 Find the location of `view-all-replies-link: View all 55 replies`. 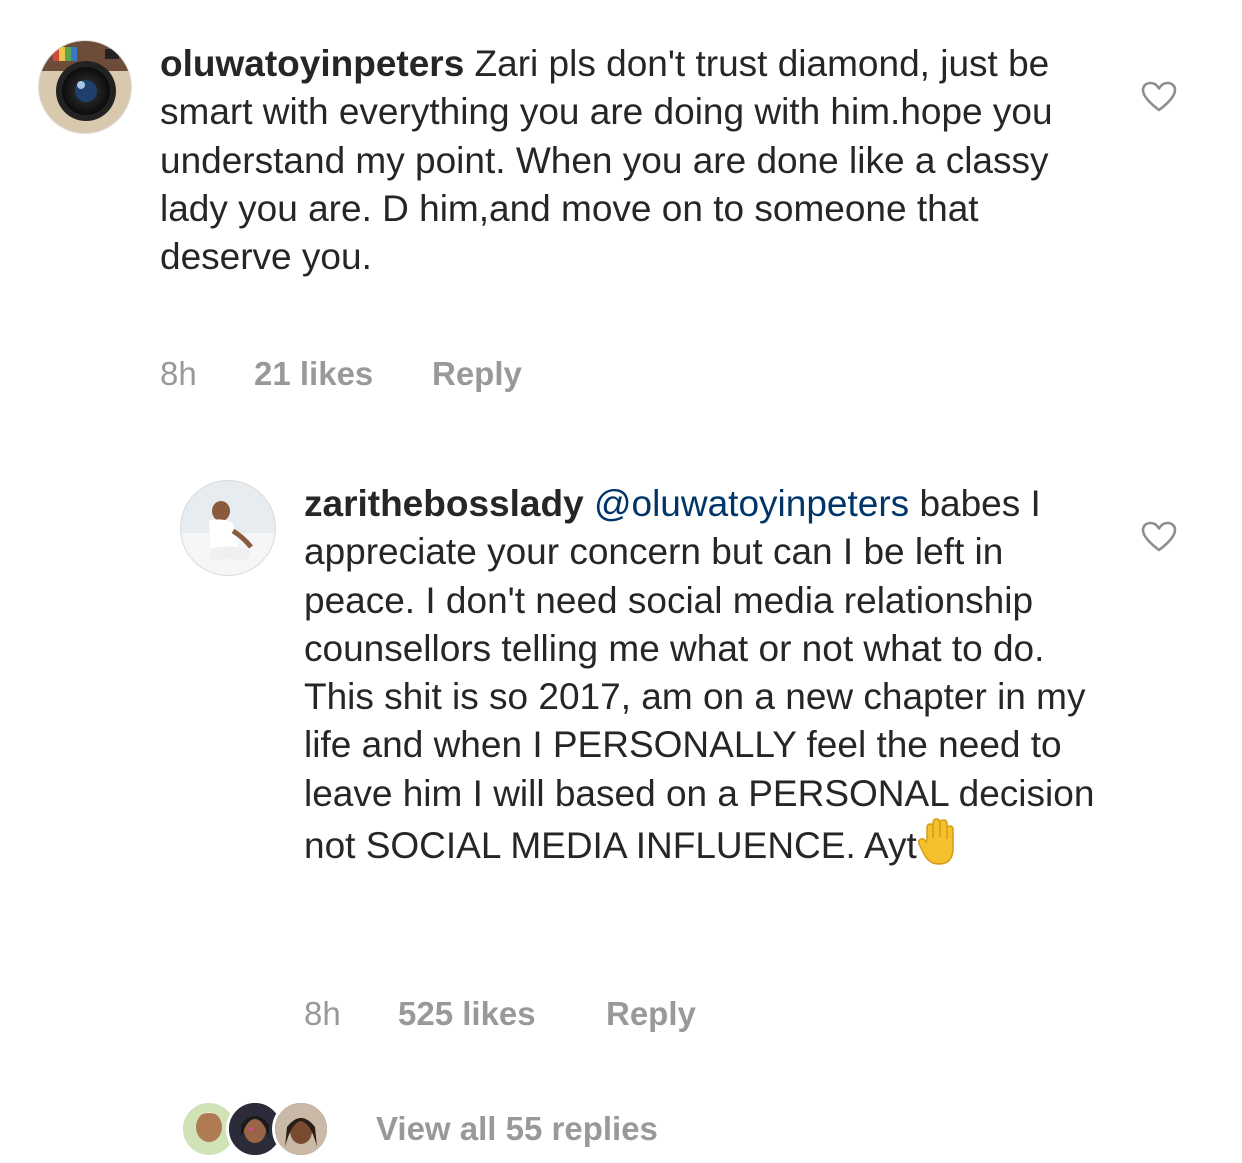

view-all-replies-link: View all 55 replies is located at coordinates (517, 1129).